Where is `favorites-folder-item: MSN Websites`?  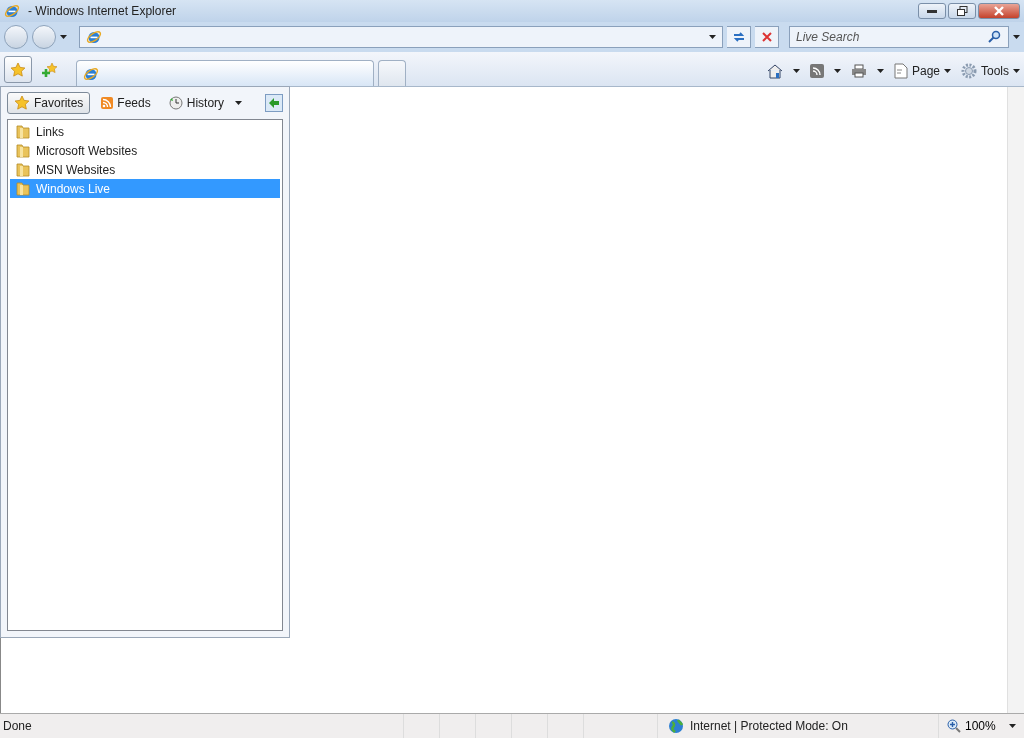 favorites-folder-item: MSN Websites is located at coordinates (145, 169).